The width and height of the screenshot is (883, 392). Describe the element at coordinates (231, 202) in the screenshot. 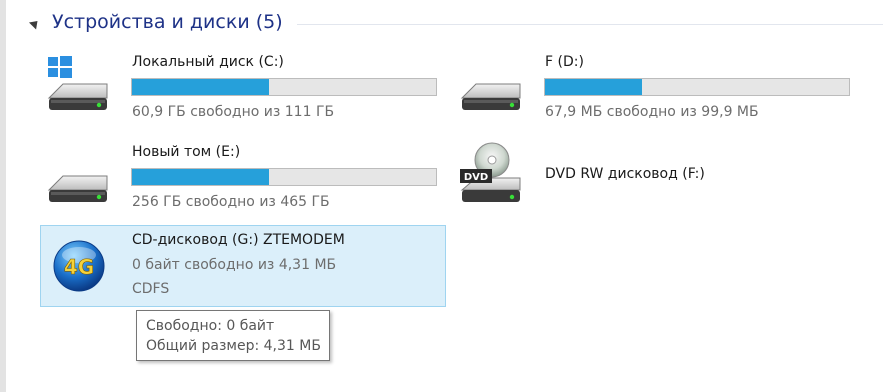

I see `drive-free-space: 256 ГБ свободно из 465 ГБ` at that location.